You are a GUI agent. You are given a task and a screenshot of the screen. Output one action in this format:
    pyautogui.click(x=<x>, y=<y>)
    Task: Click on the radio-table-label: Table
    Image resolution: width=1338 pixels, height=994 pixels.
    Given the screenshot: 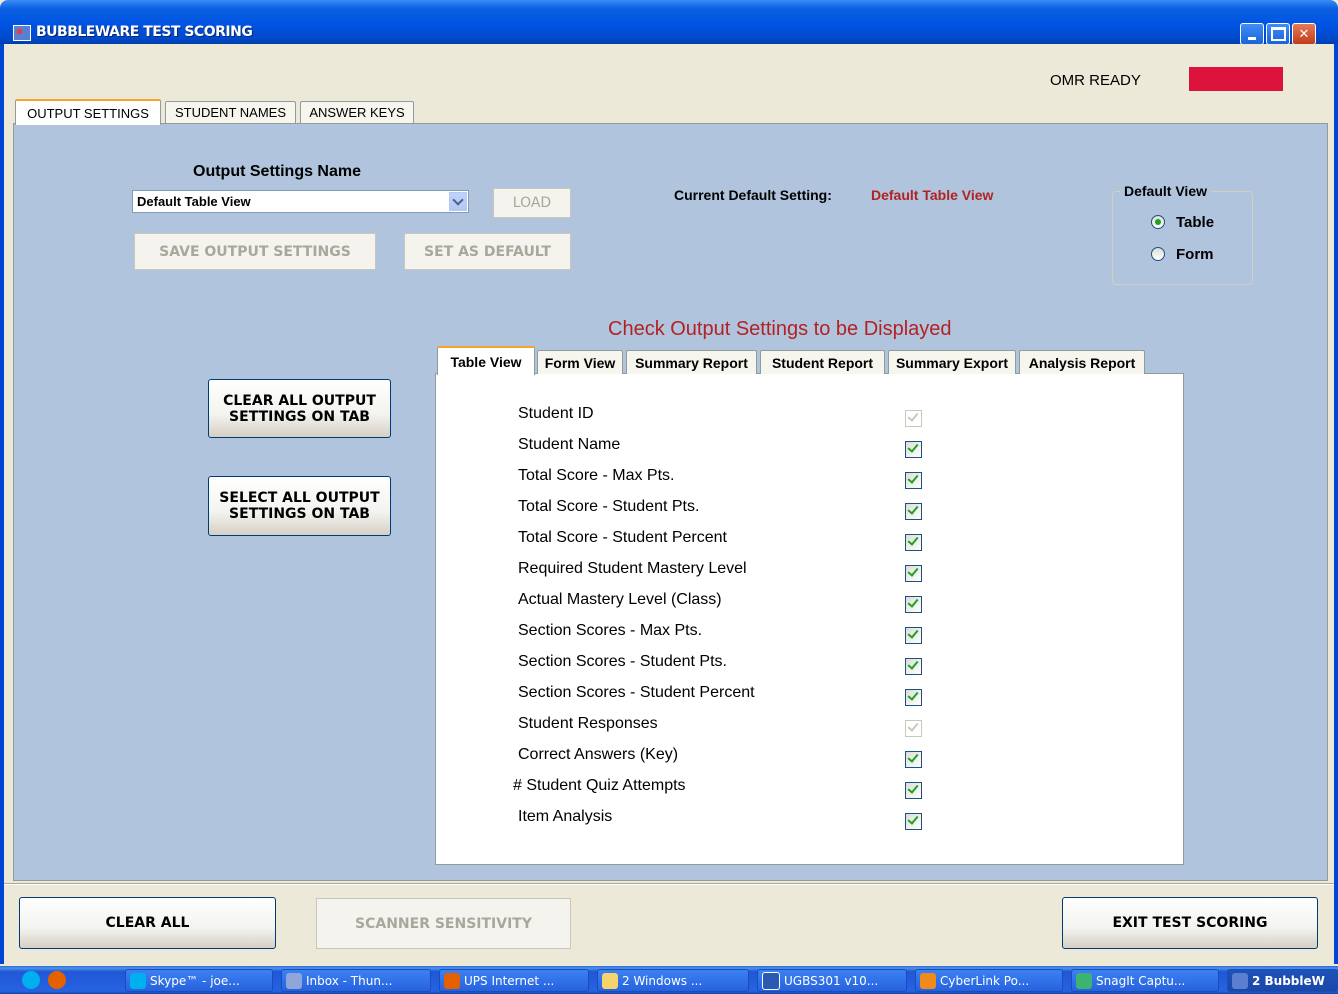 What is the action you would take?
    pyautogui.click(x=1195, y=222)
    